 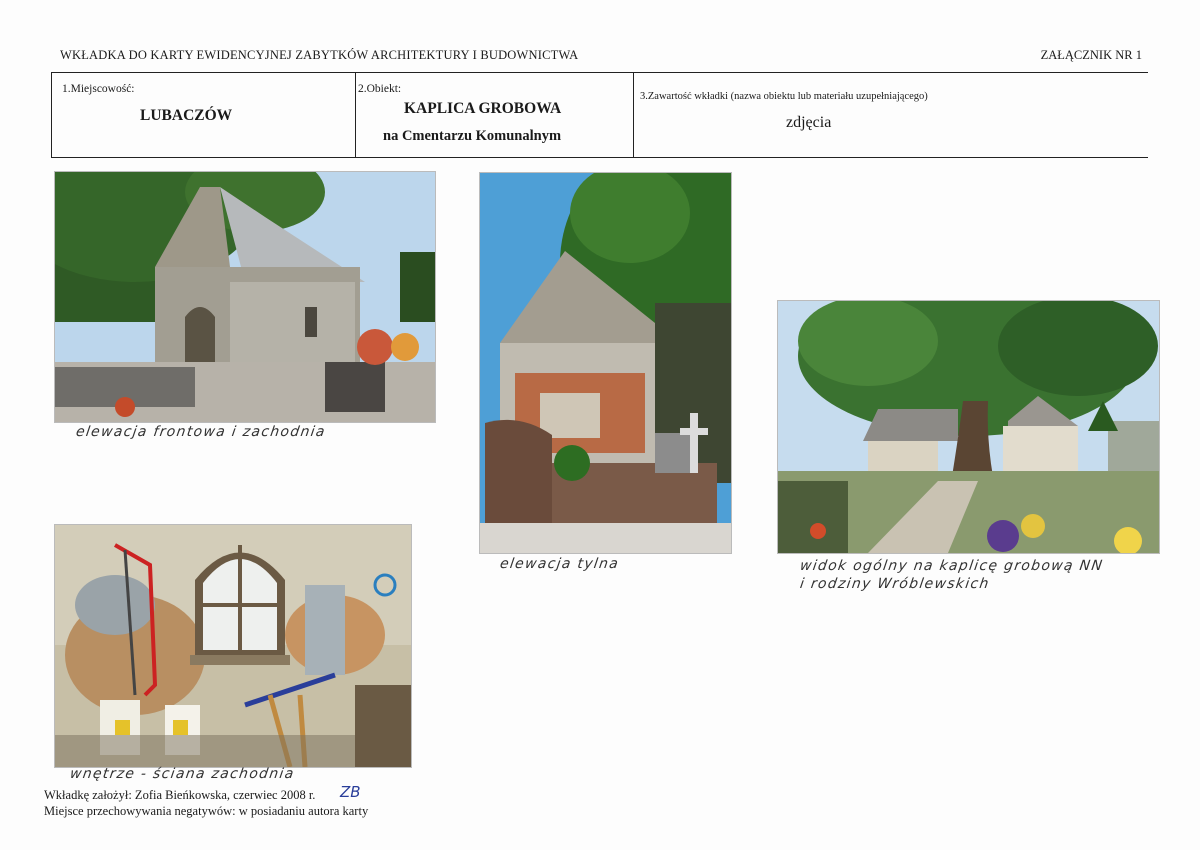 I want to click on photo-rear-elevation, so click(x=605, y=363).